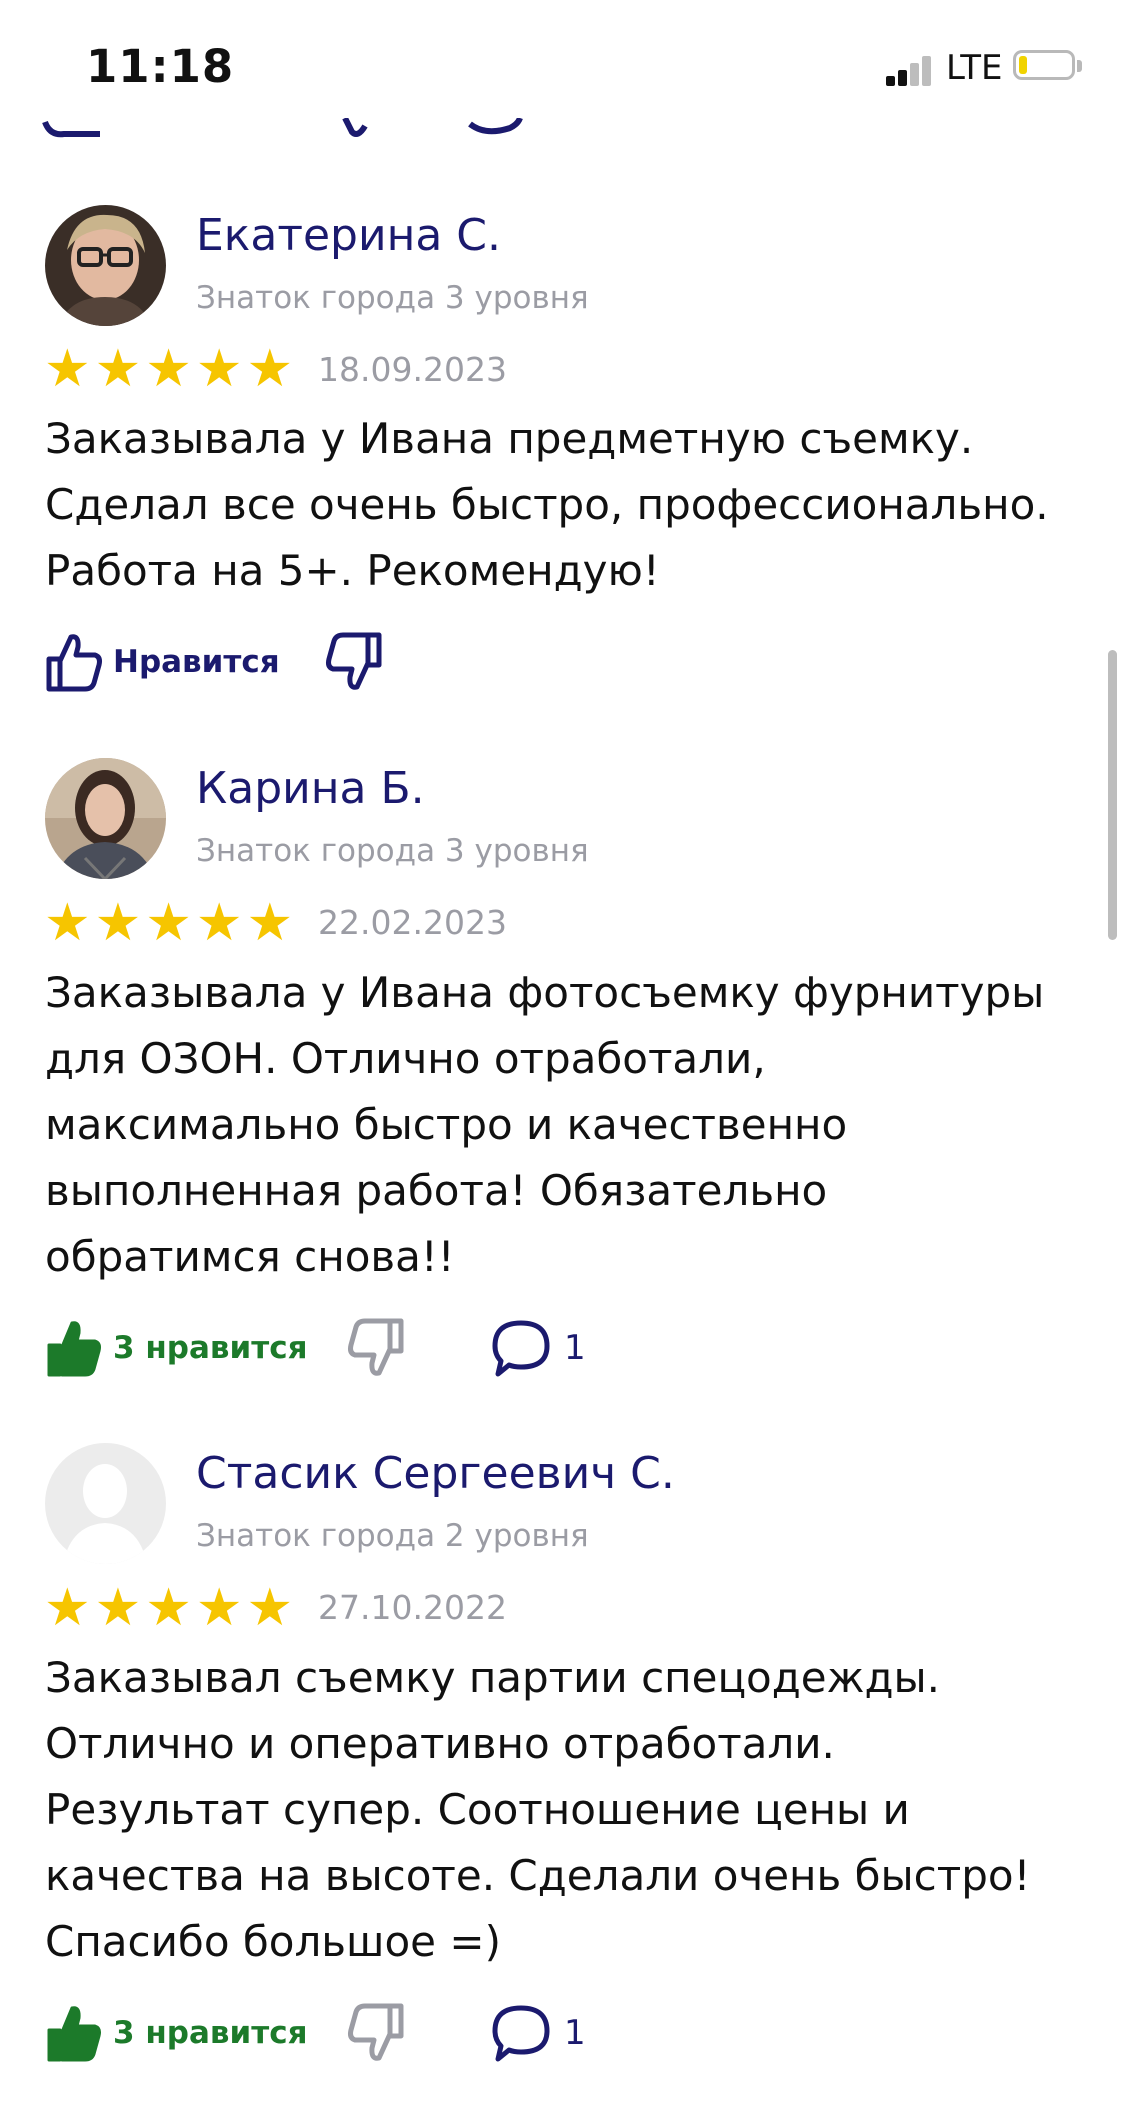 Image resolution: width=1125 pixels, height=2111 pixels. Describe the element at coordinates (352, 570) in the screenshot. I see `review-text-line: Работа на 5+. Рекомендую!` at that location.